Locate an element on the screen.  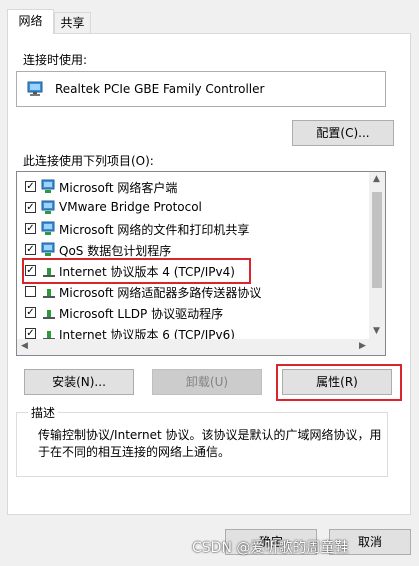
highlight-box-properties is located at coordinates (339, 382).